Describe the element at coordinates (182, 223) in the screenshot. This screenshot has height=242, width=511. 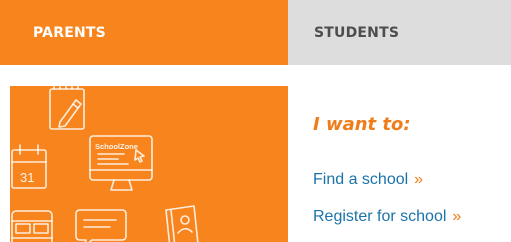
I see `student-book-icon` at that location.